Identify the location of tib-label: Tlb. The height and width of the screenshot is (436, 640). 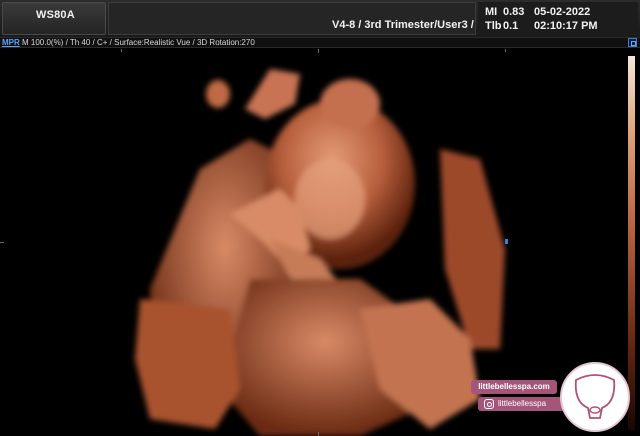
(493, 26).